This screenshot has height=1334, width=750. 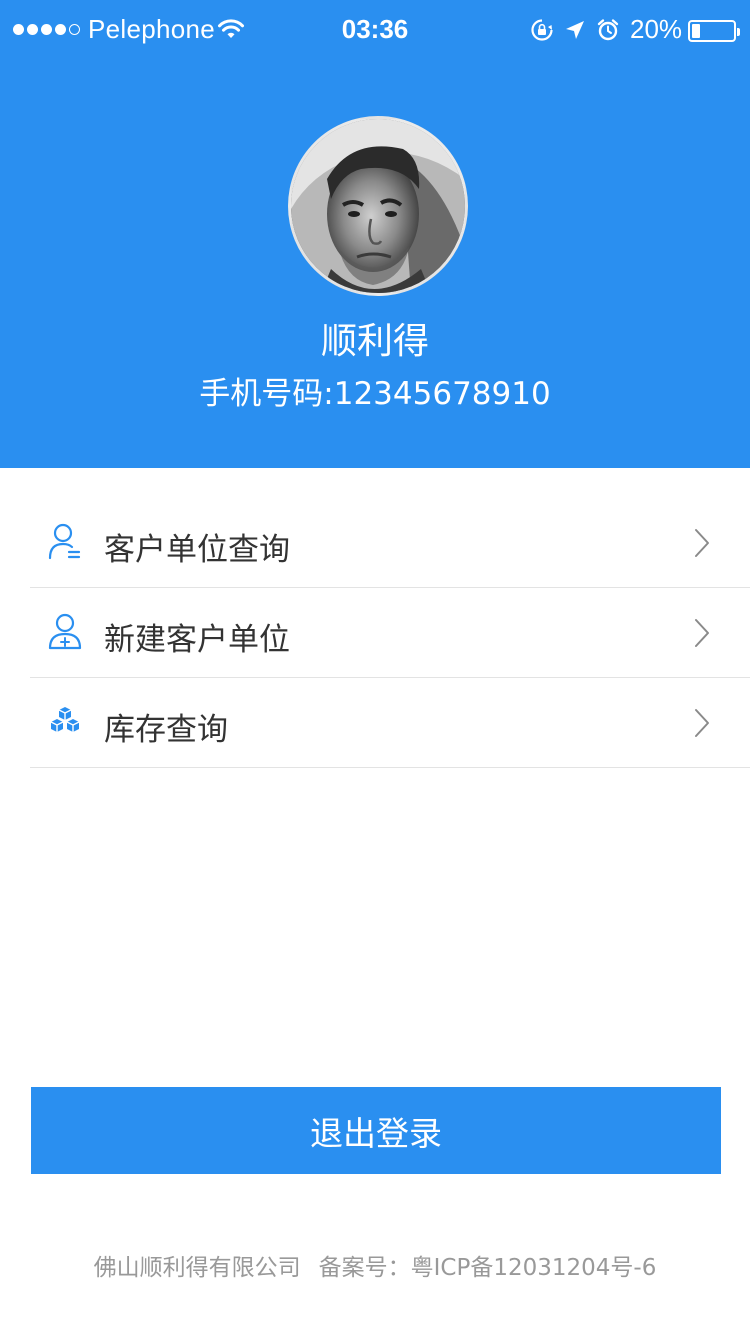 What do you see at coordinates (575, 32) in the screenshot?
I see `location-arrow-icon` at bounding box center [575, 32].